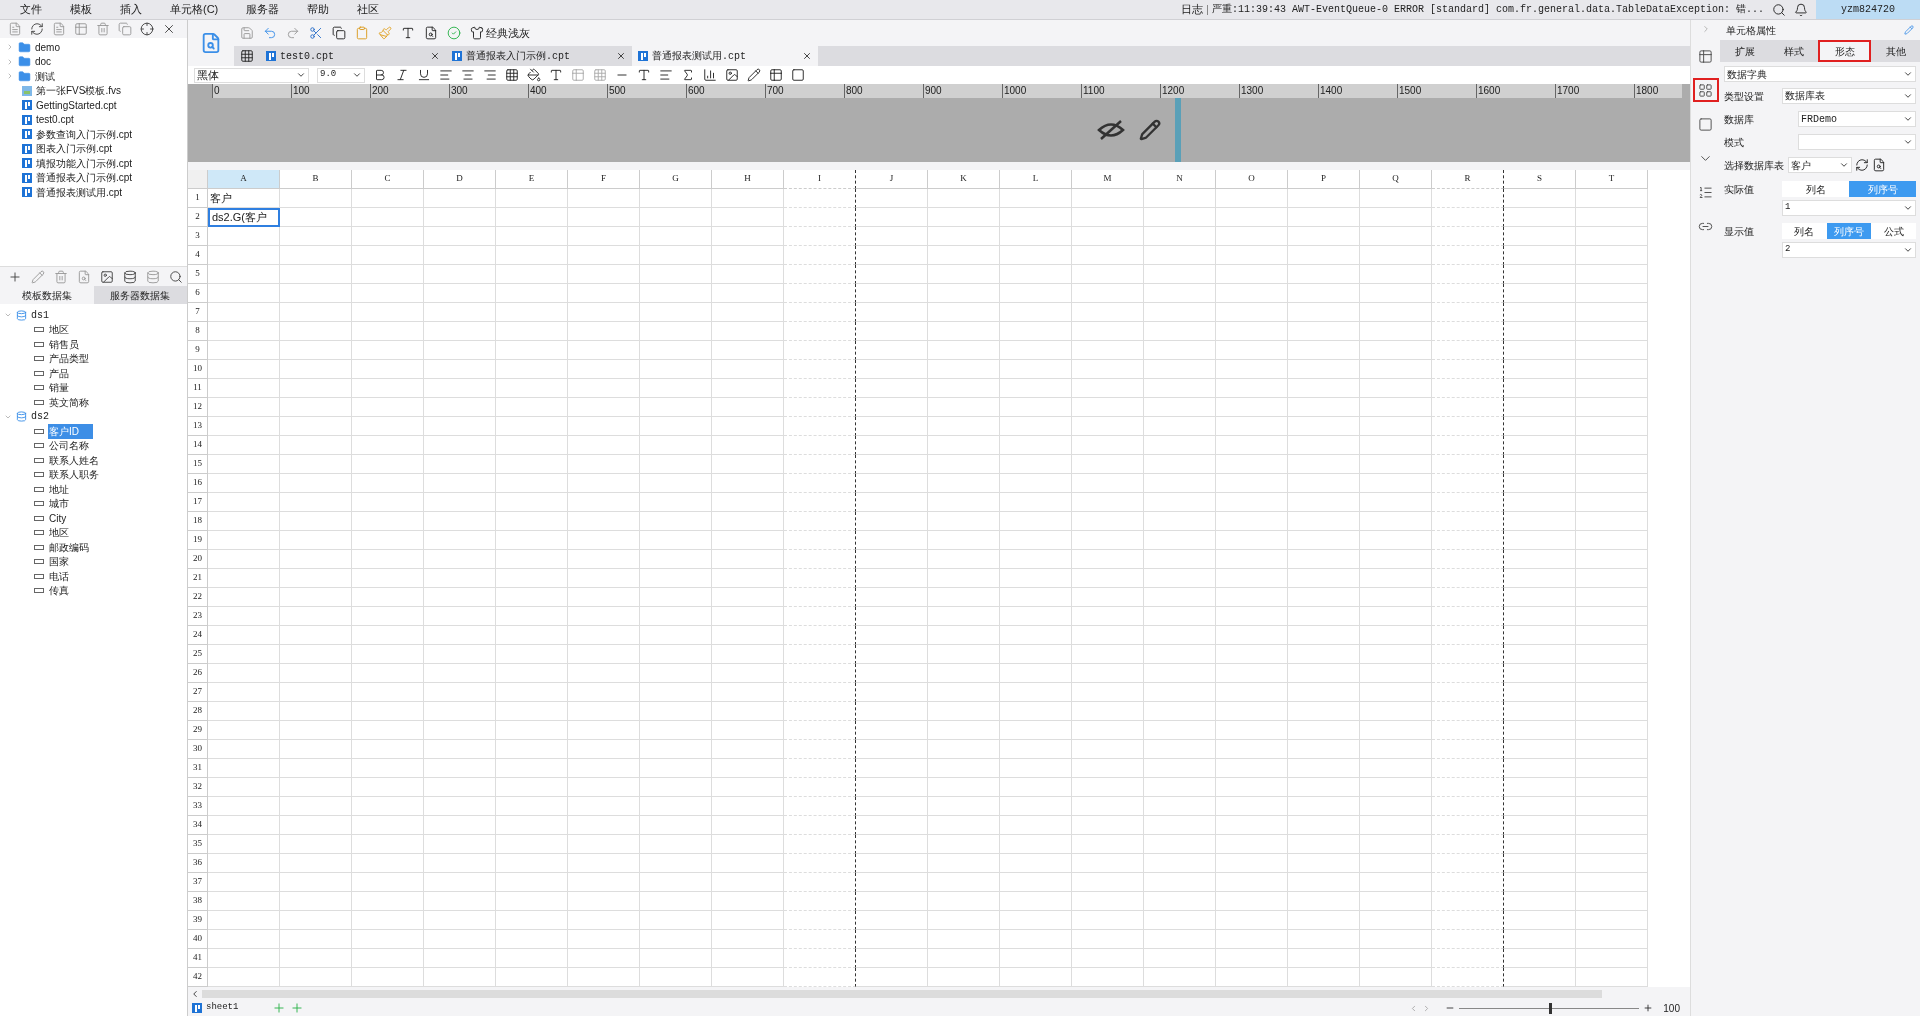 This screenshot has width=1920, height=1016. Describe the element at coordinates (247, 33) in the screenshot. I see `save-icon` at that location.